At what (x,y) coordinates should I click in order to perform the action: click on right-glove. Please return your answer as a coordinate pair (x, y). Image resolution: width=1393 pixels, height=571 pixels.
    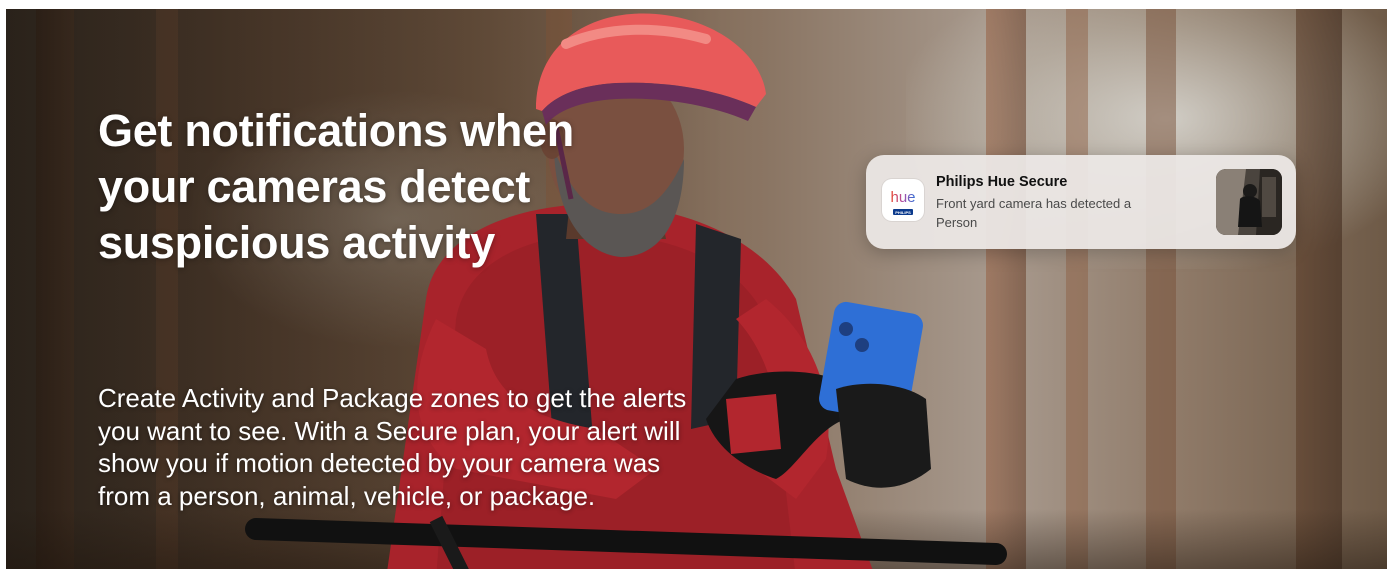
    Looking at the image, I should click on (883, 435).